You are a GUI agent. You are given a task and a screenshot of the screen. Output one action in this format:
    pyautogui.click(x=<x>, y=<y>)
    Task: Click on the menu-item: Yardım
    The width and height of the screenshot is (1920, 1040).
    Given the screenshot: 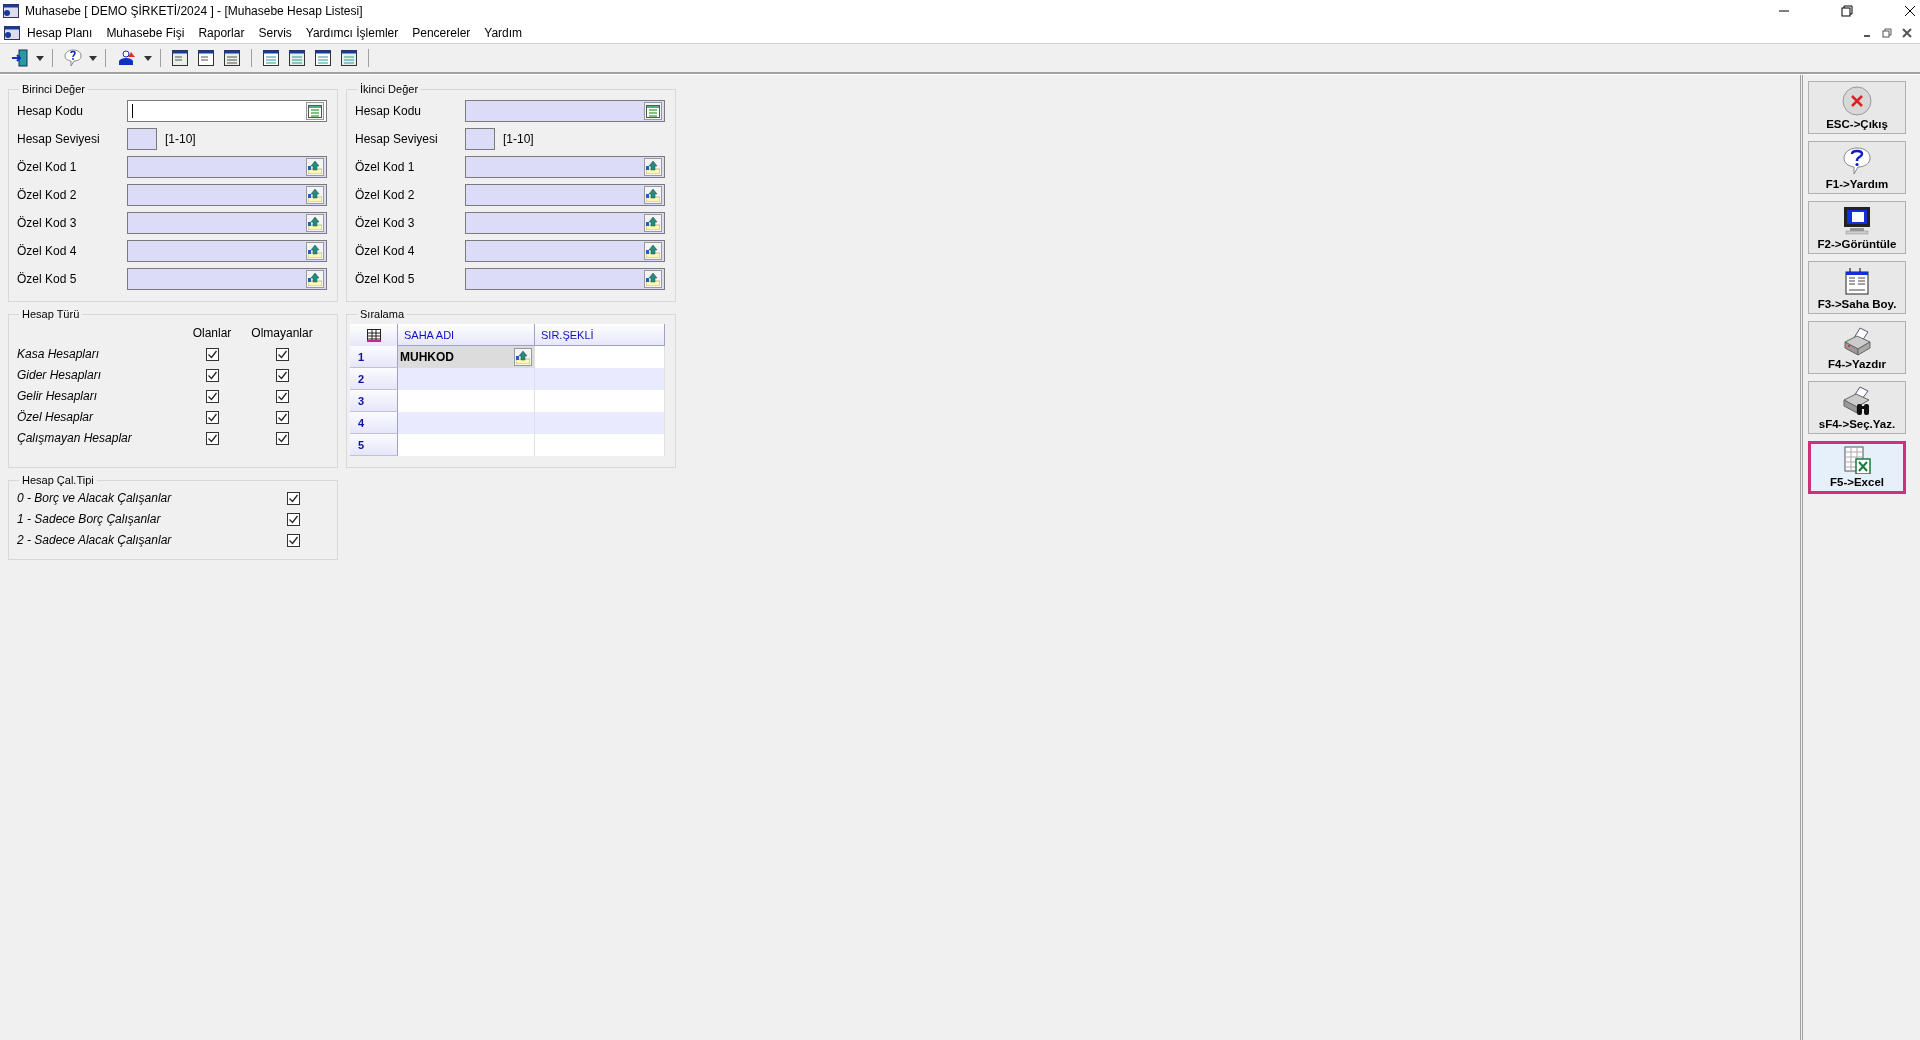 What is the action you would take?
    pyautogui.click(x=503, y=32)
    